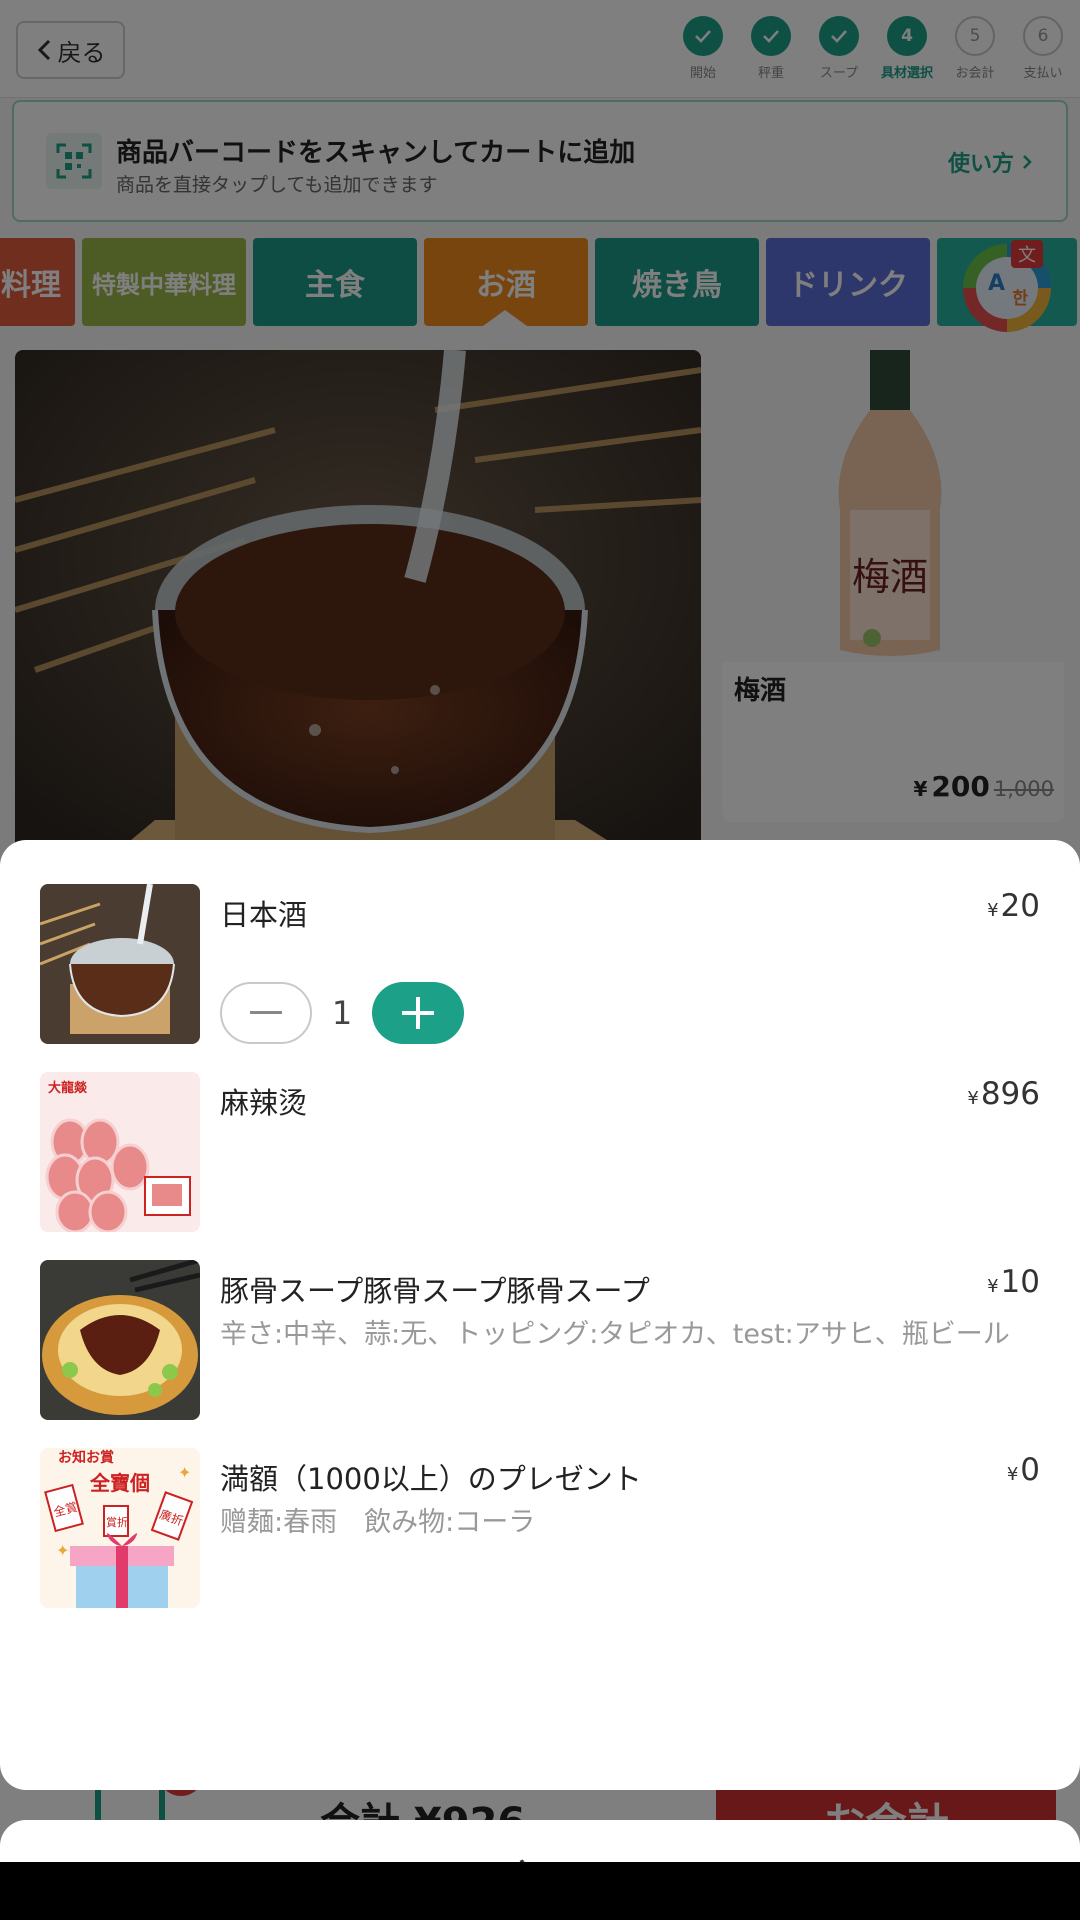 Image resolution: width=1080 pixels, height=1920 pixels. What do you see at coordinates (435, 1291) in the screenshot?
I see `item-name: 豚骨スープ豚骨スープ豚骨スープ` at bounding box center [435, 1291].